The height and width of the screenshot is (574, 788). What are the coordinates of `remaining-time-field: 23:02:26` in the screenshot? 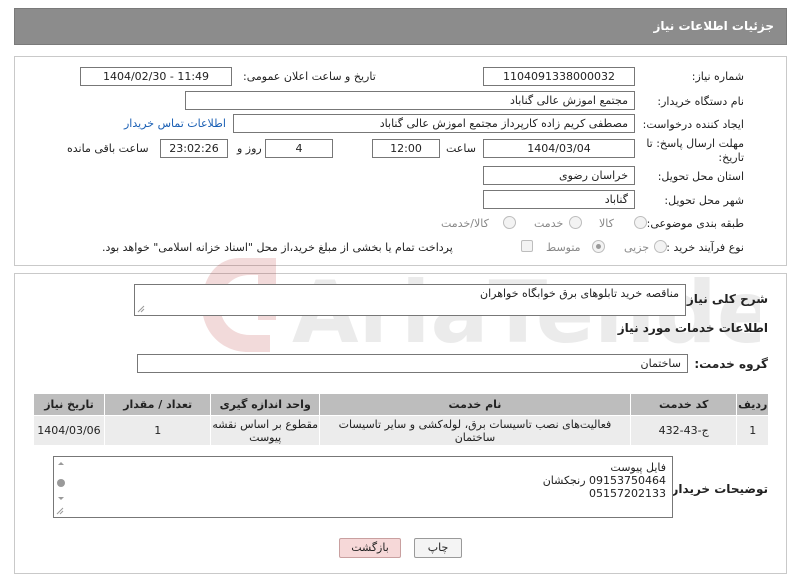 It's located at (194, 148).